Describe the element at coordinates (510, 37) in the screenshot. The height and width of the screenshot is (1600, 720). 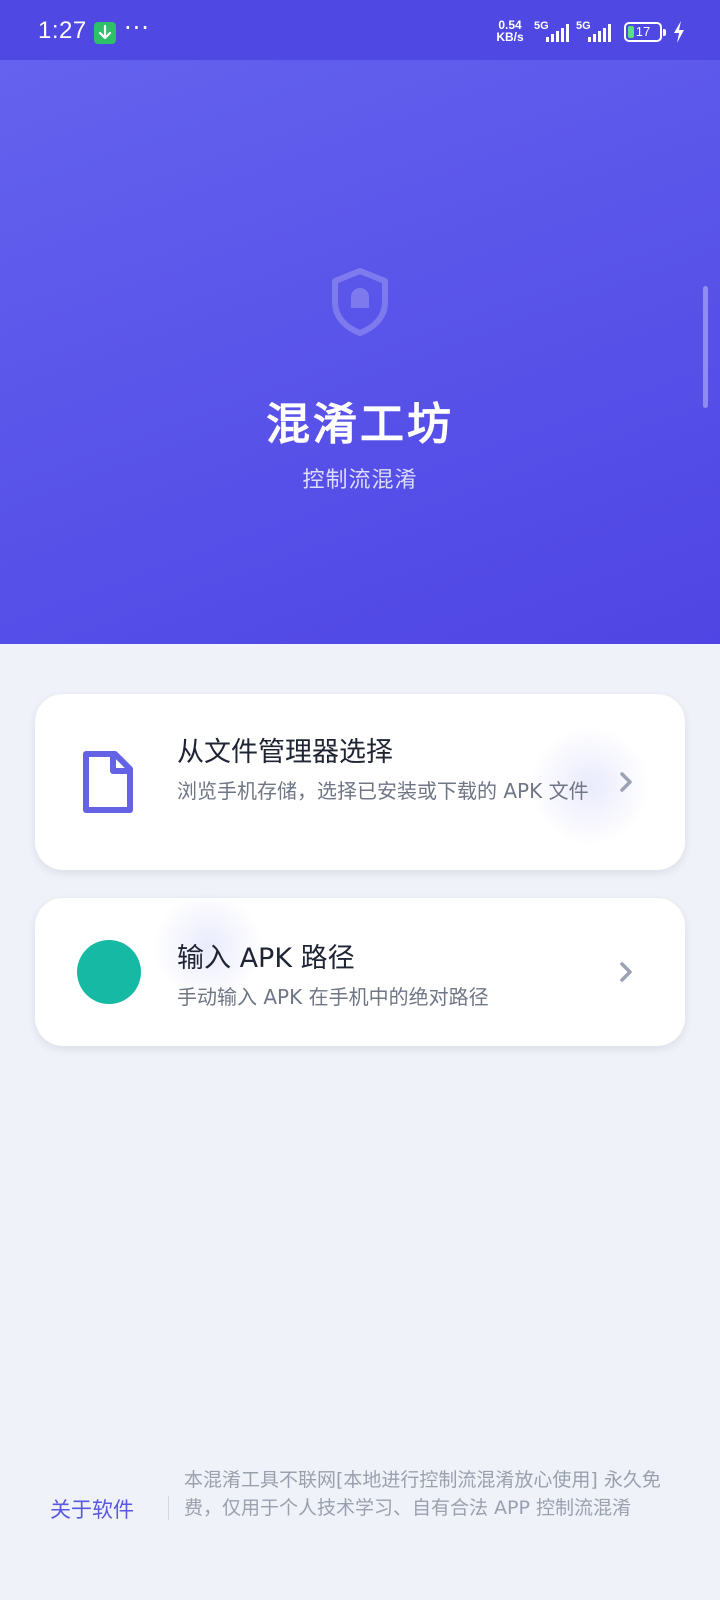
I see `network-speed-unit: KB/s` at that location.